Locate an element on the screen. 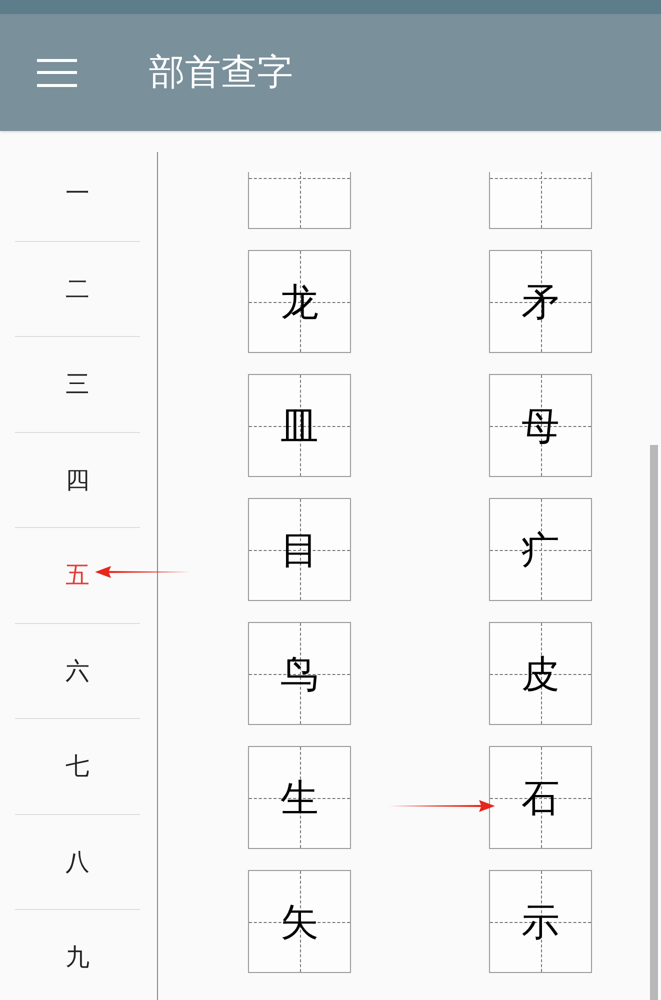  radical-cell: 目 is located at coordinates (299, 549).